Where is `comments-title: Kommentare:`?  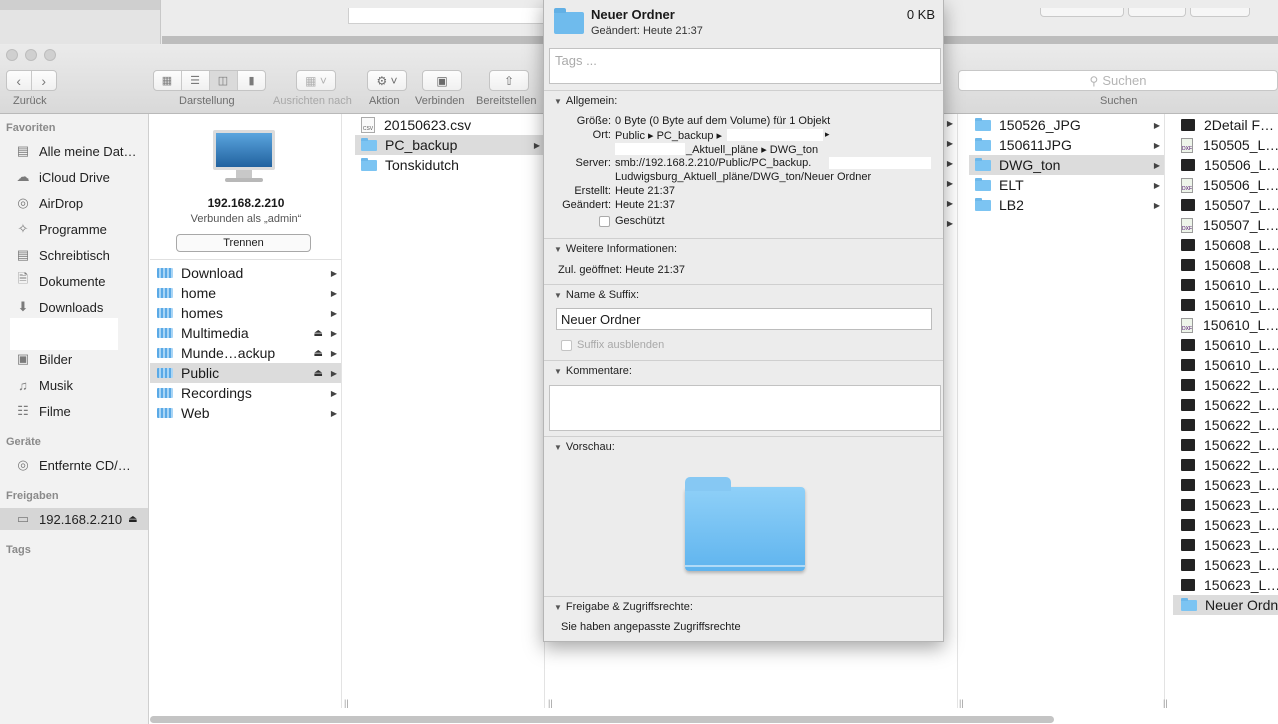 comments-title: Kommentare: is located at coordinates (593, 371).